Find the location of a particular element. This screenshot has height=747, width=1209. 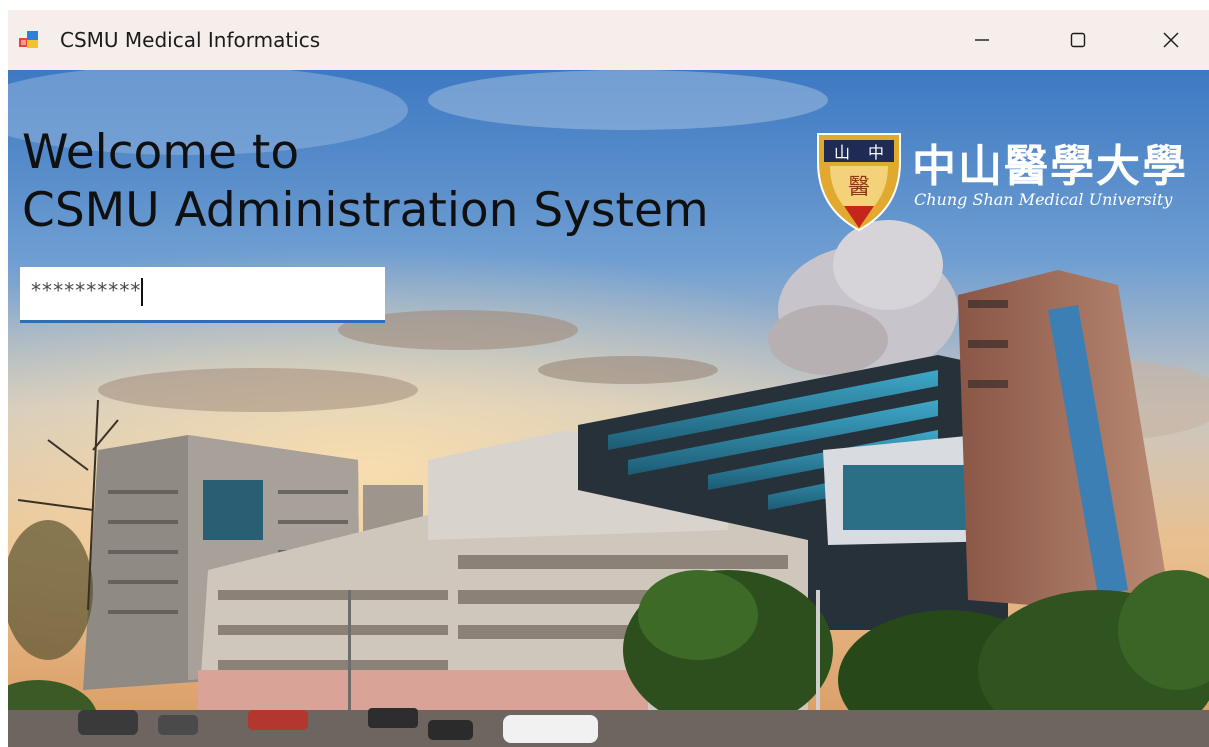

welcome-line-1: Welcome to is located at coordinates (161, 152).